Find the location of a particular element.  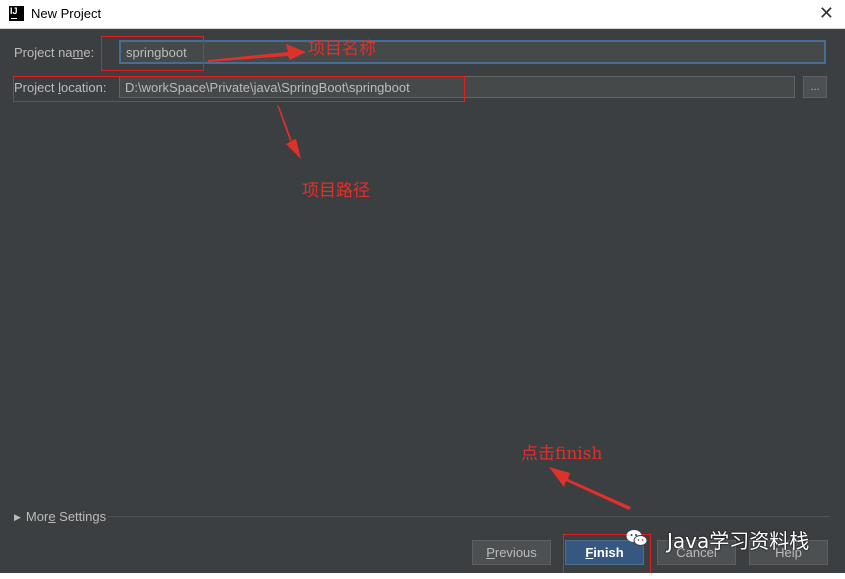

highlight-box-location is located at coordinates (239, 89).